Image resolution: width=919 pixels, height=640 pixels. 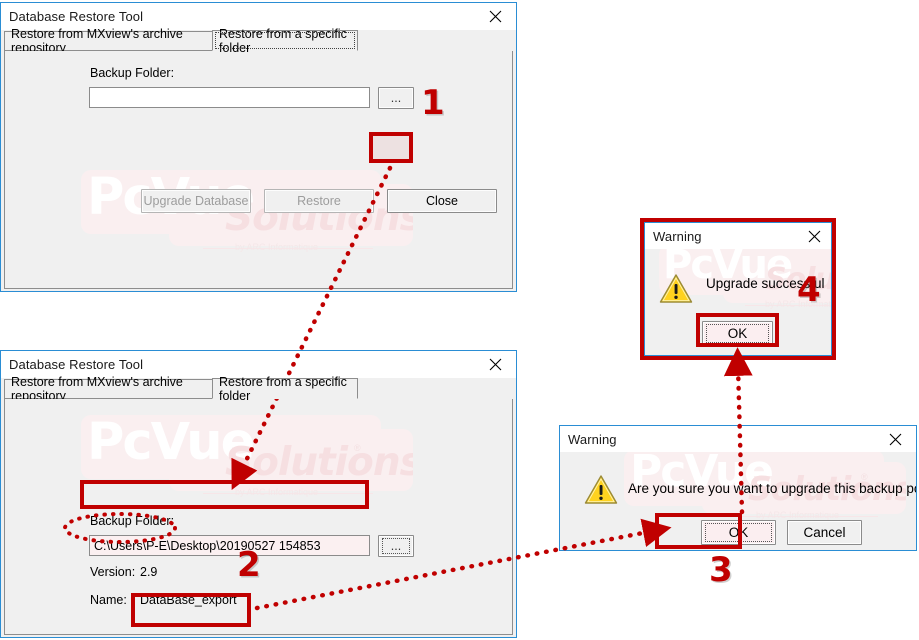 I want to click on cancel-button: Cancel, so click(x=824, y=532).